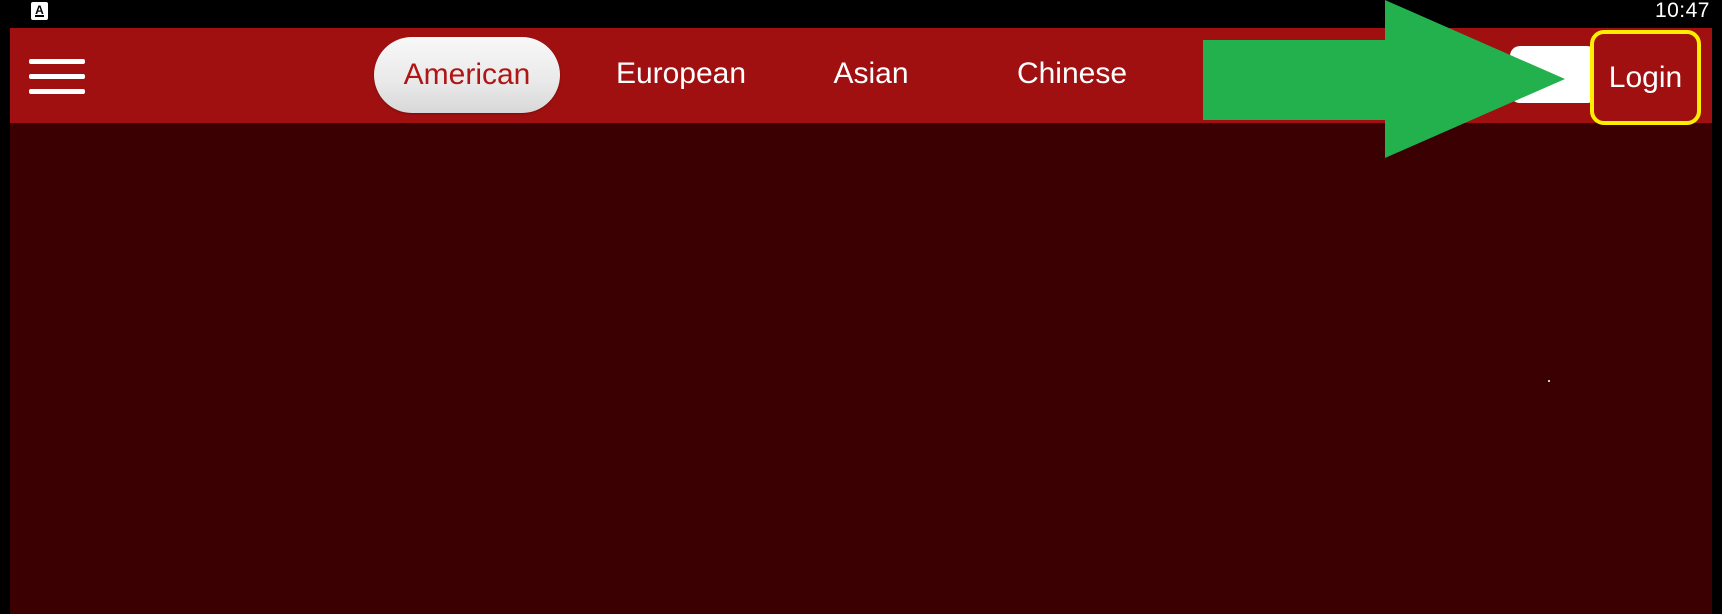  I want to click on hamburger-menu-icon, so click(57, 77).